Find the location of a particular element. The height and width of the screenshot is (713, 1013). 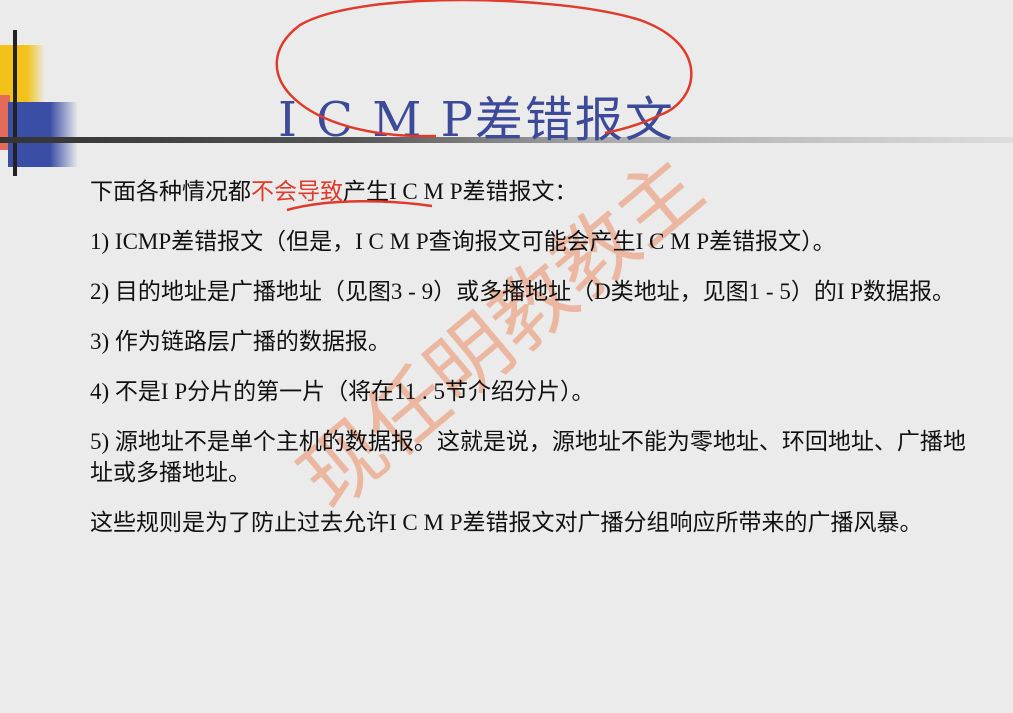

pen-annotations is located at coordinates (484, 106).